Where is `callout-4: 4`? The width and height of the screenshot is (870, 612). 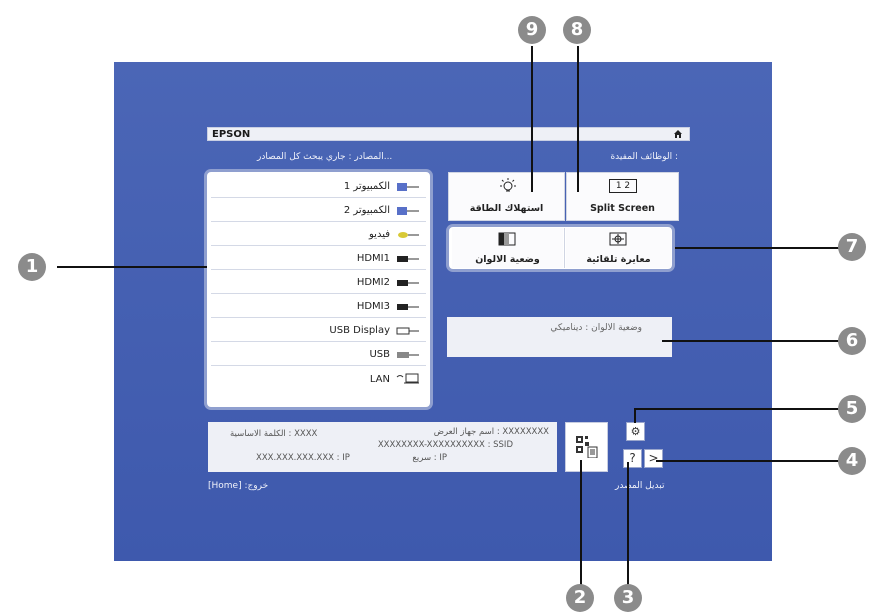 callout-4: 4 is located at coordinates (852, 461).